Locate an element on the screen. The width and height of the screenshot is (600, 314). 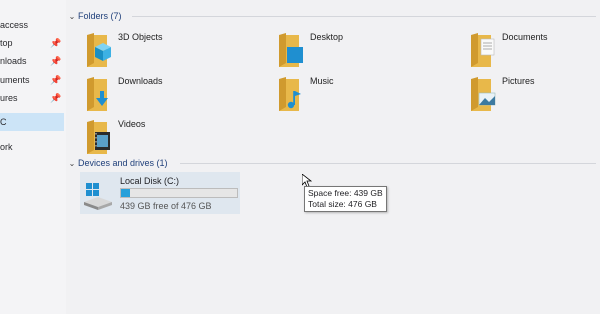
drive-tooltip: Space free: 439 GB Total size: 476 GB is located at coordinates (345, 199).